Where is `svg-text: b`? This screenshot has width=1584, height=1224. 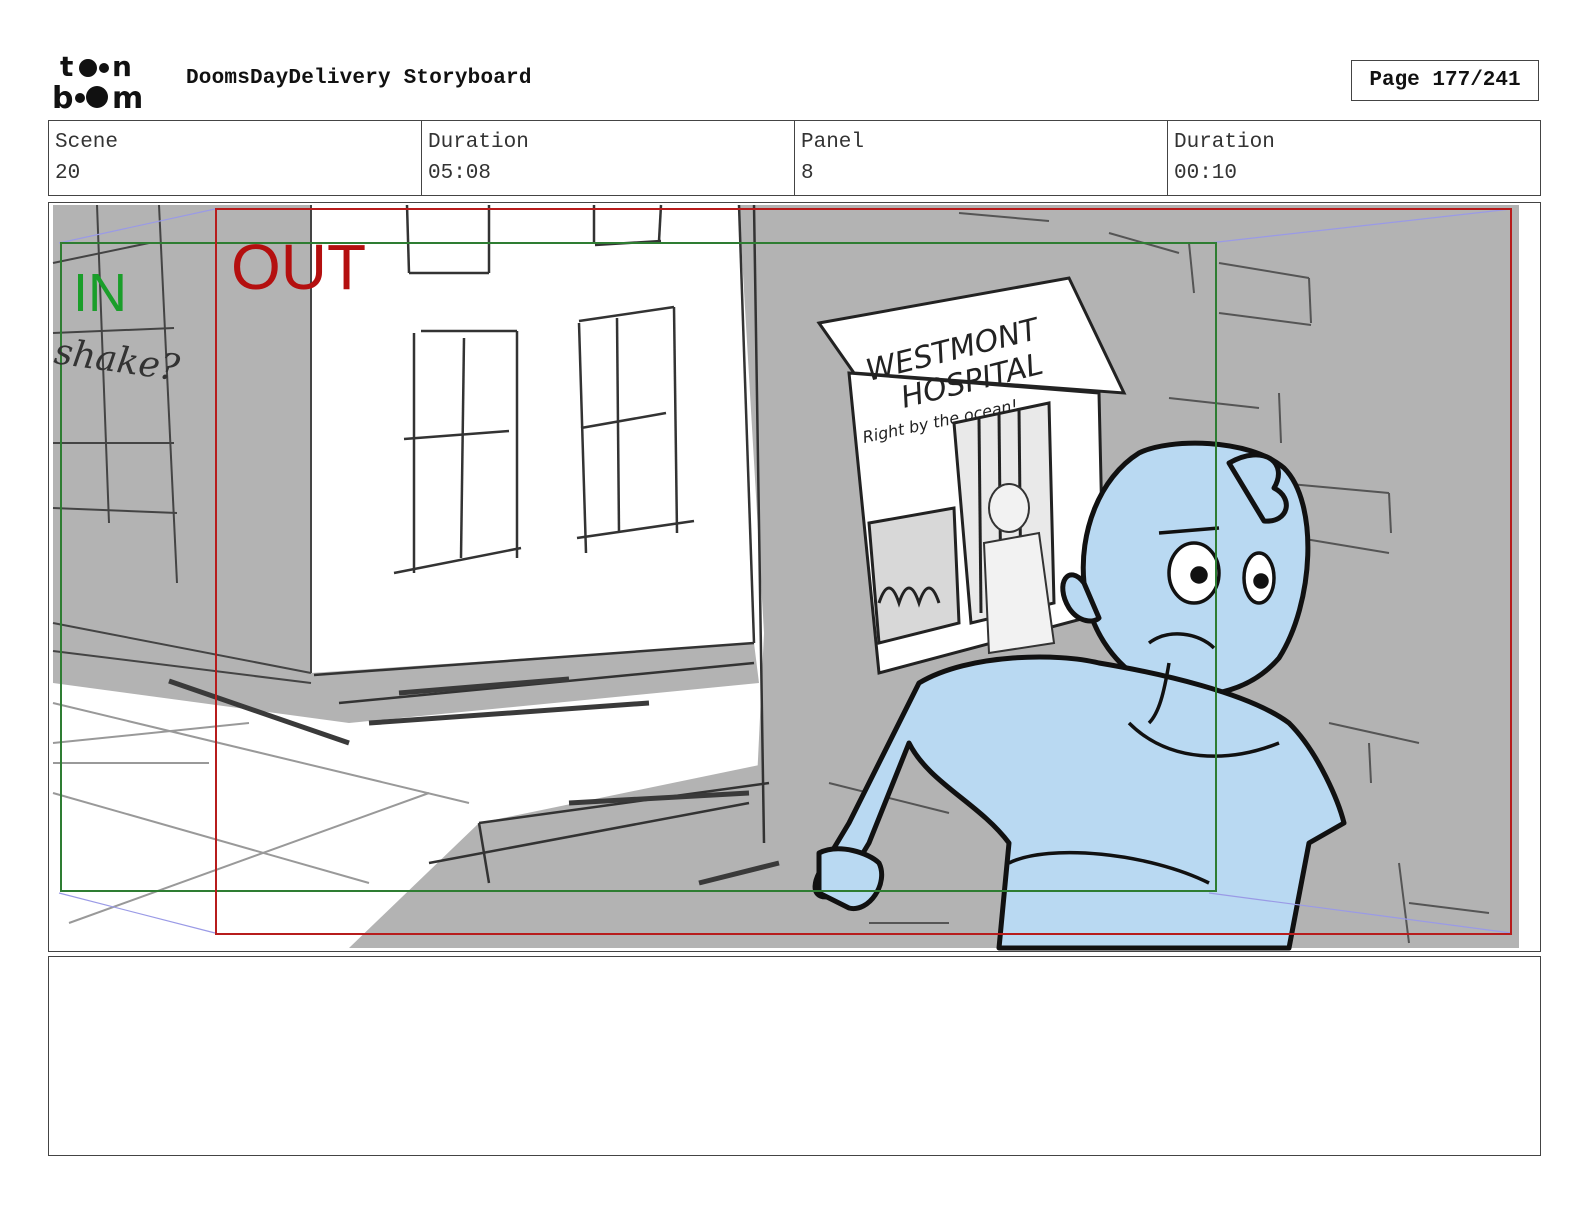
svg-text: b is located at coordinates (62, 96).